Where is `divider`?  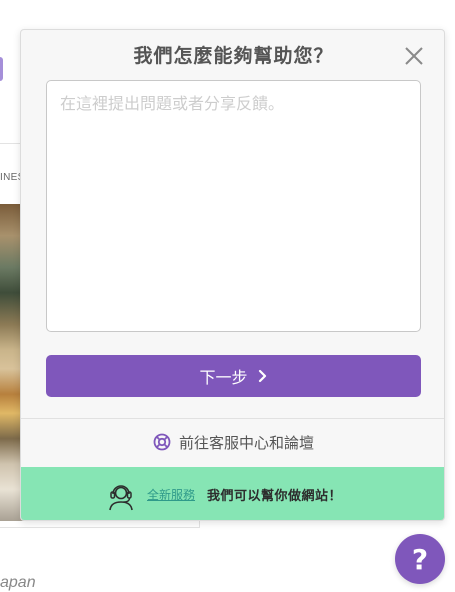
divider is located at coordinates (232, 418).